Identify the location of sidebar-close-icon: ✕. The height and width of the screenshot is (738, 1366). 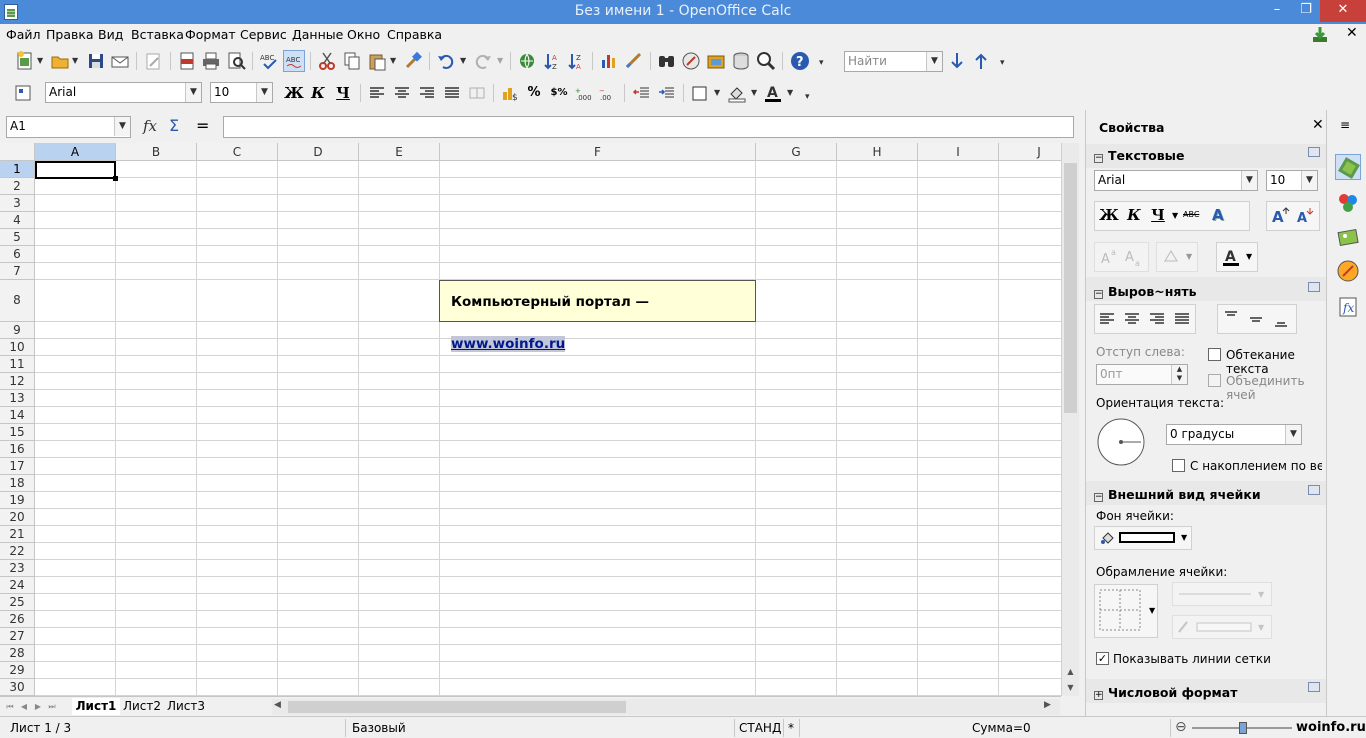
(1318, 125).